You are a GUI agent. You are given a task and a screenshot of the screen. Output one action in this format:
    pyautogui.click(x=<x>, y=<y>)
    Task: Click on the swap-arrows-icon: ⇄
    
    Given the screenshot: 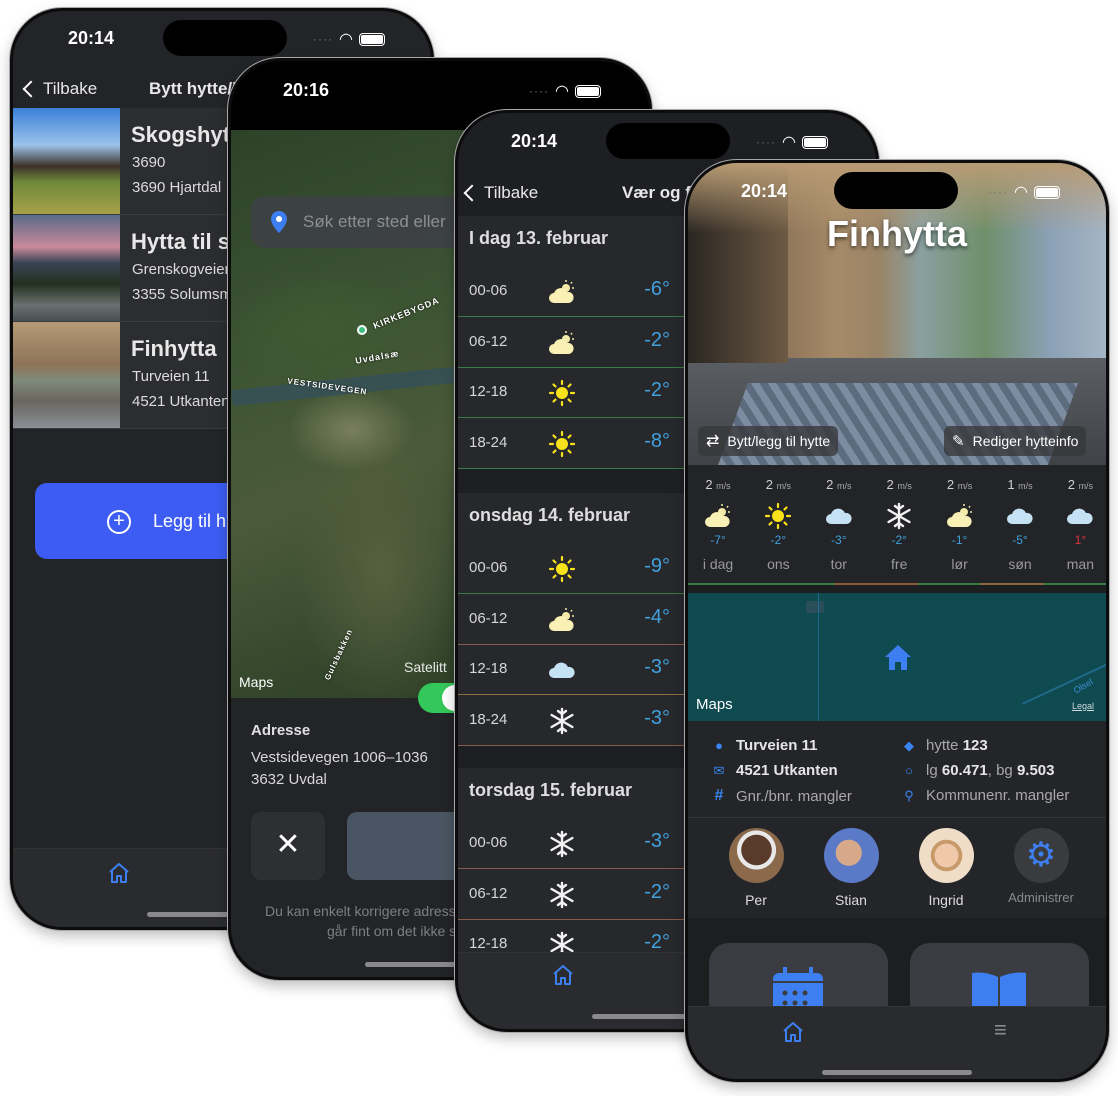 What is the action you would take?
    pyautogui.click(x=713, y=441)
    